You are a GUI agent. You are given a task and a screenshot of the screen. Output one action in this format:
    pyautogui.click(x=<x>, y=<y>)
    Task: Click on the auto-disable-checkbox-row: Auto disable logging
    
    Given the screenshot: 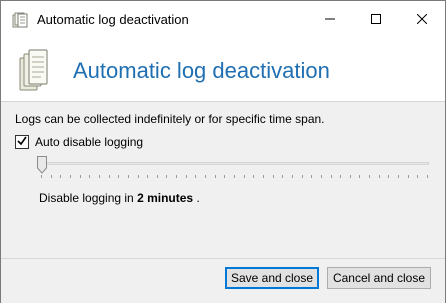 What is the action you would take?
    pyautogui.click(x=79, y=142)
    